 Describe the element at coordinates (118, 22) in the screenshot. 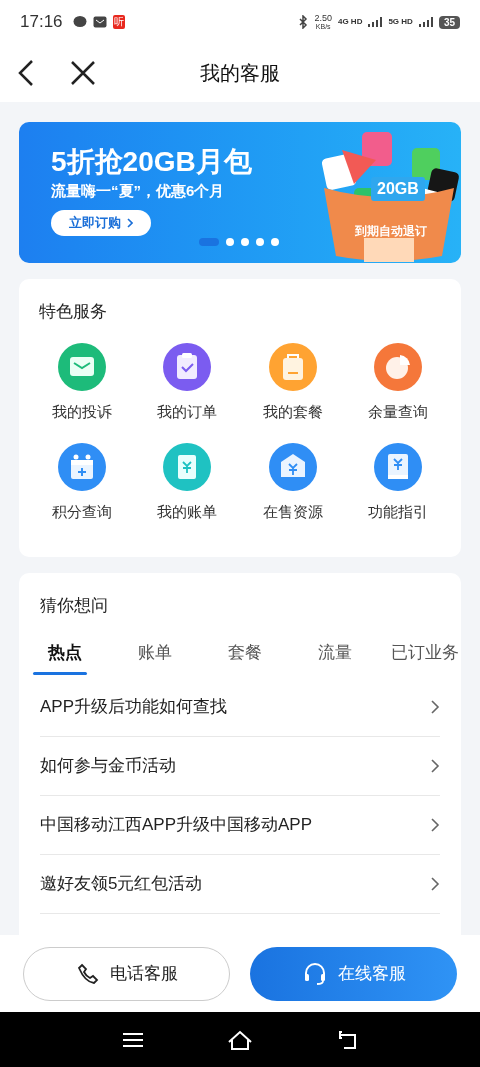

I see `notification-badge: 听` at that location.